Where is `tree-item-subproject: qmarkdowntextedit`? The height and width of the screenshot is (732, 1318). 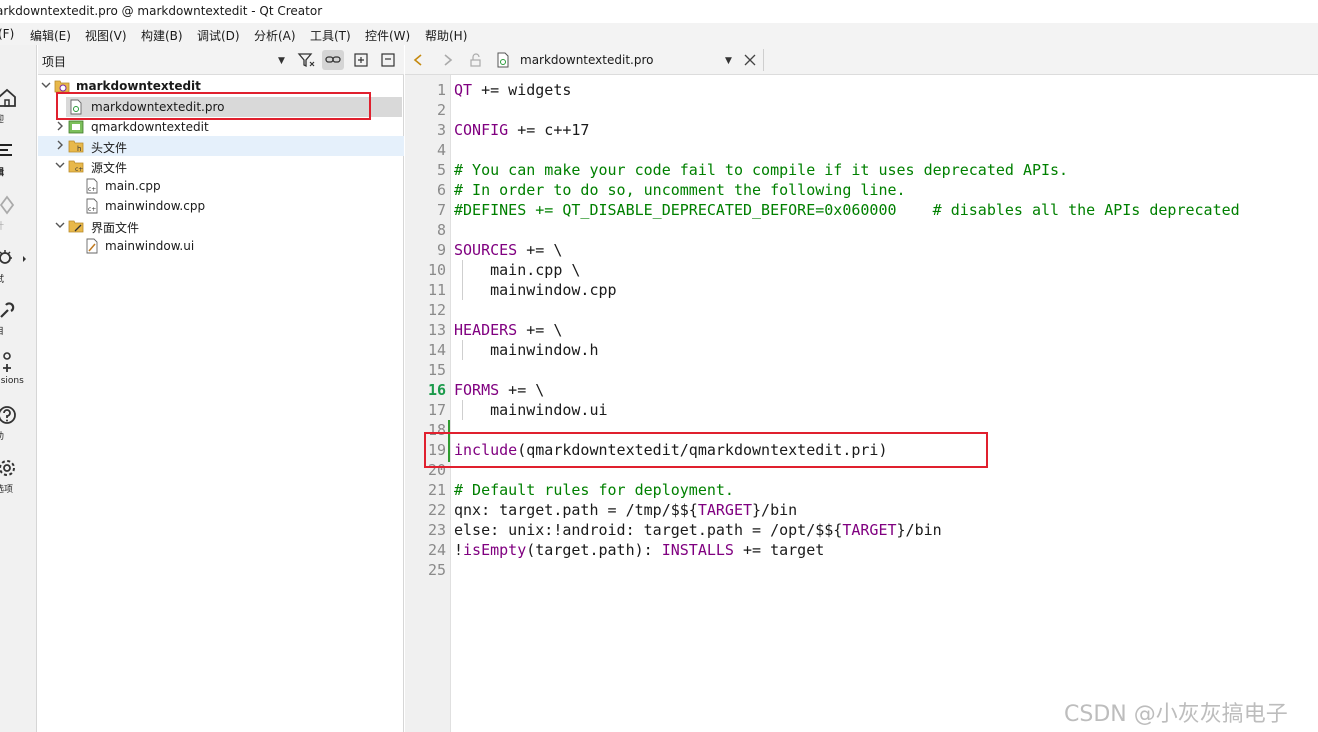 tree-item-subproject: qmarkdowntextedit is located at coordinates (221, 127).